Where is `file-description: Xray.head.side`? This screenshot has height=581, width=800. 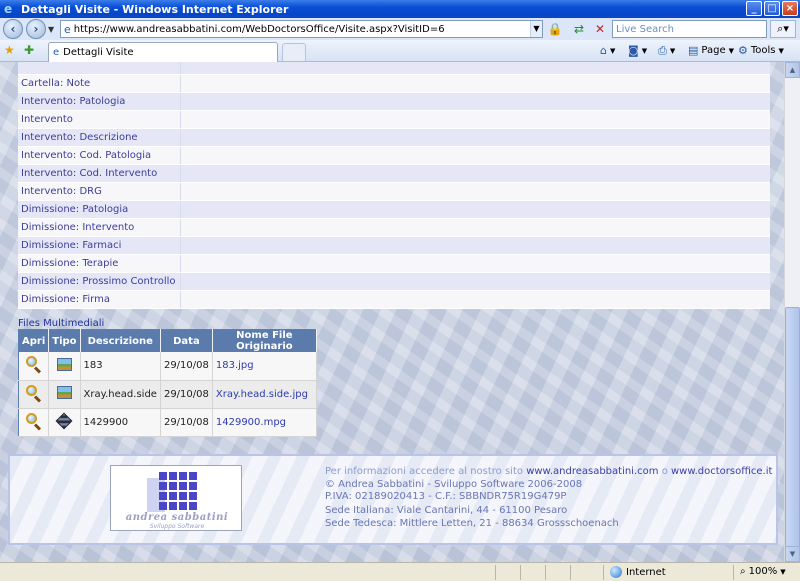 file-description: Xray.head.side is located at coordinates (120, 394).